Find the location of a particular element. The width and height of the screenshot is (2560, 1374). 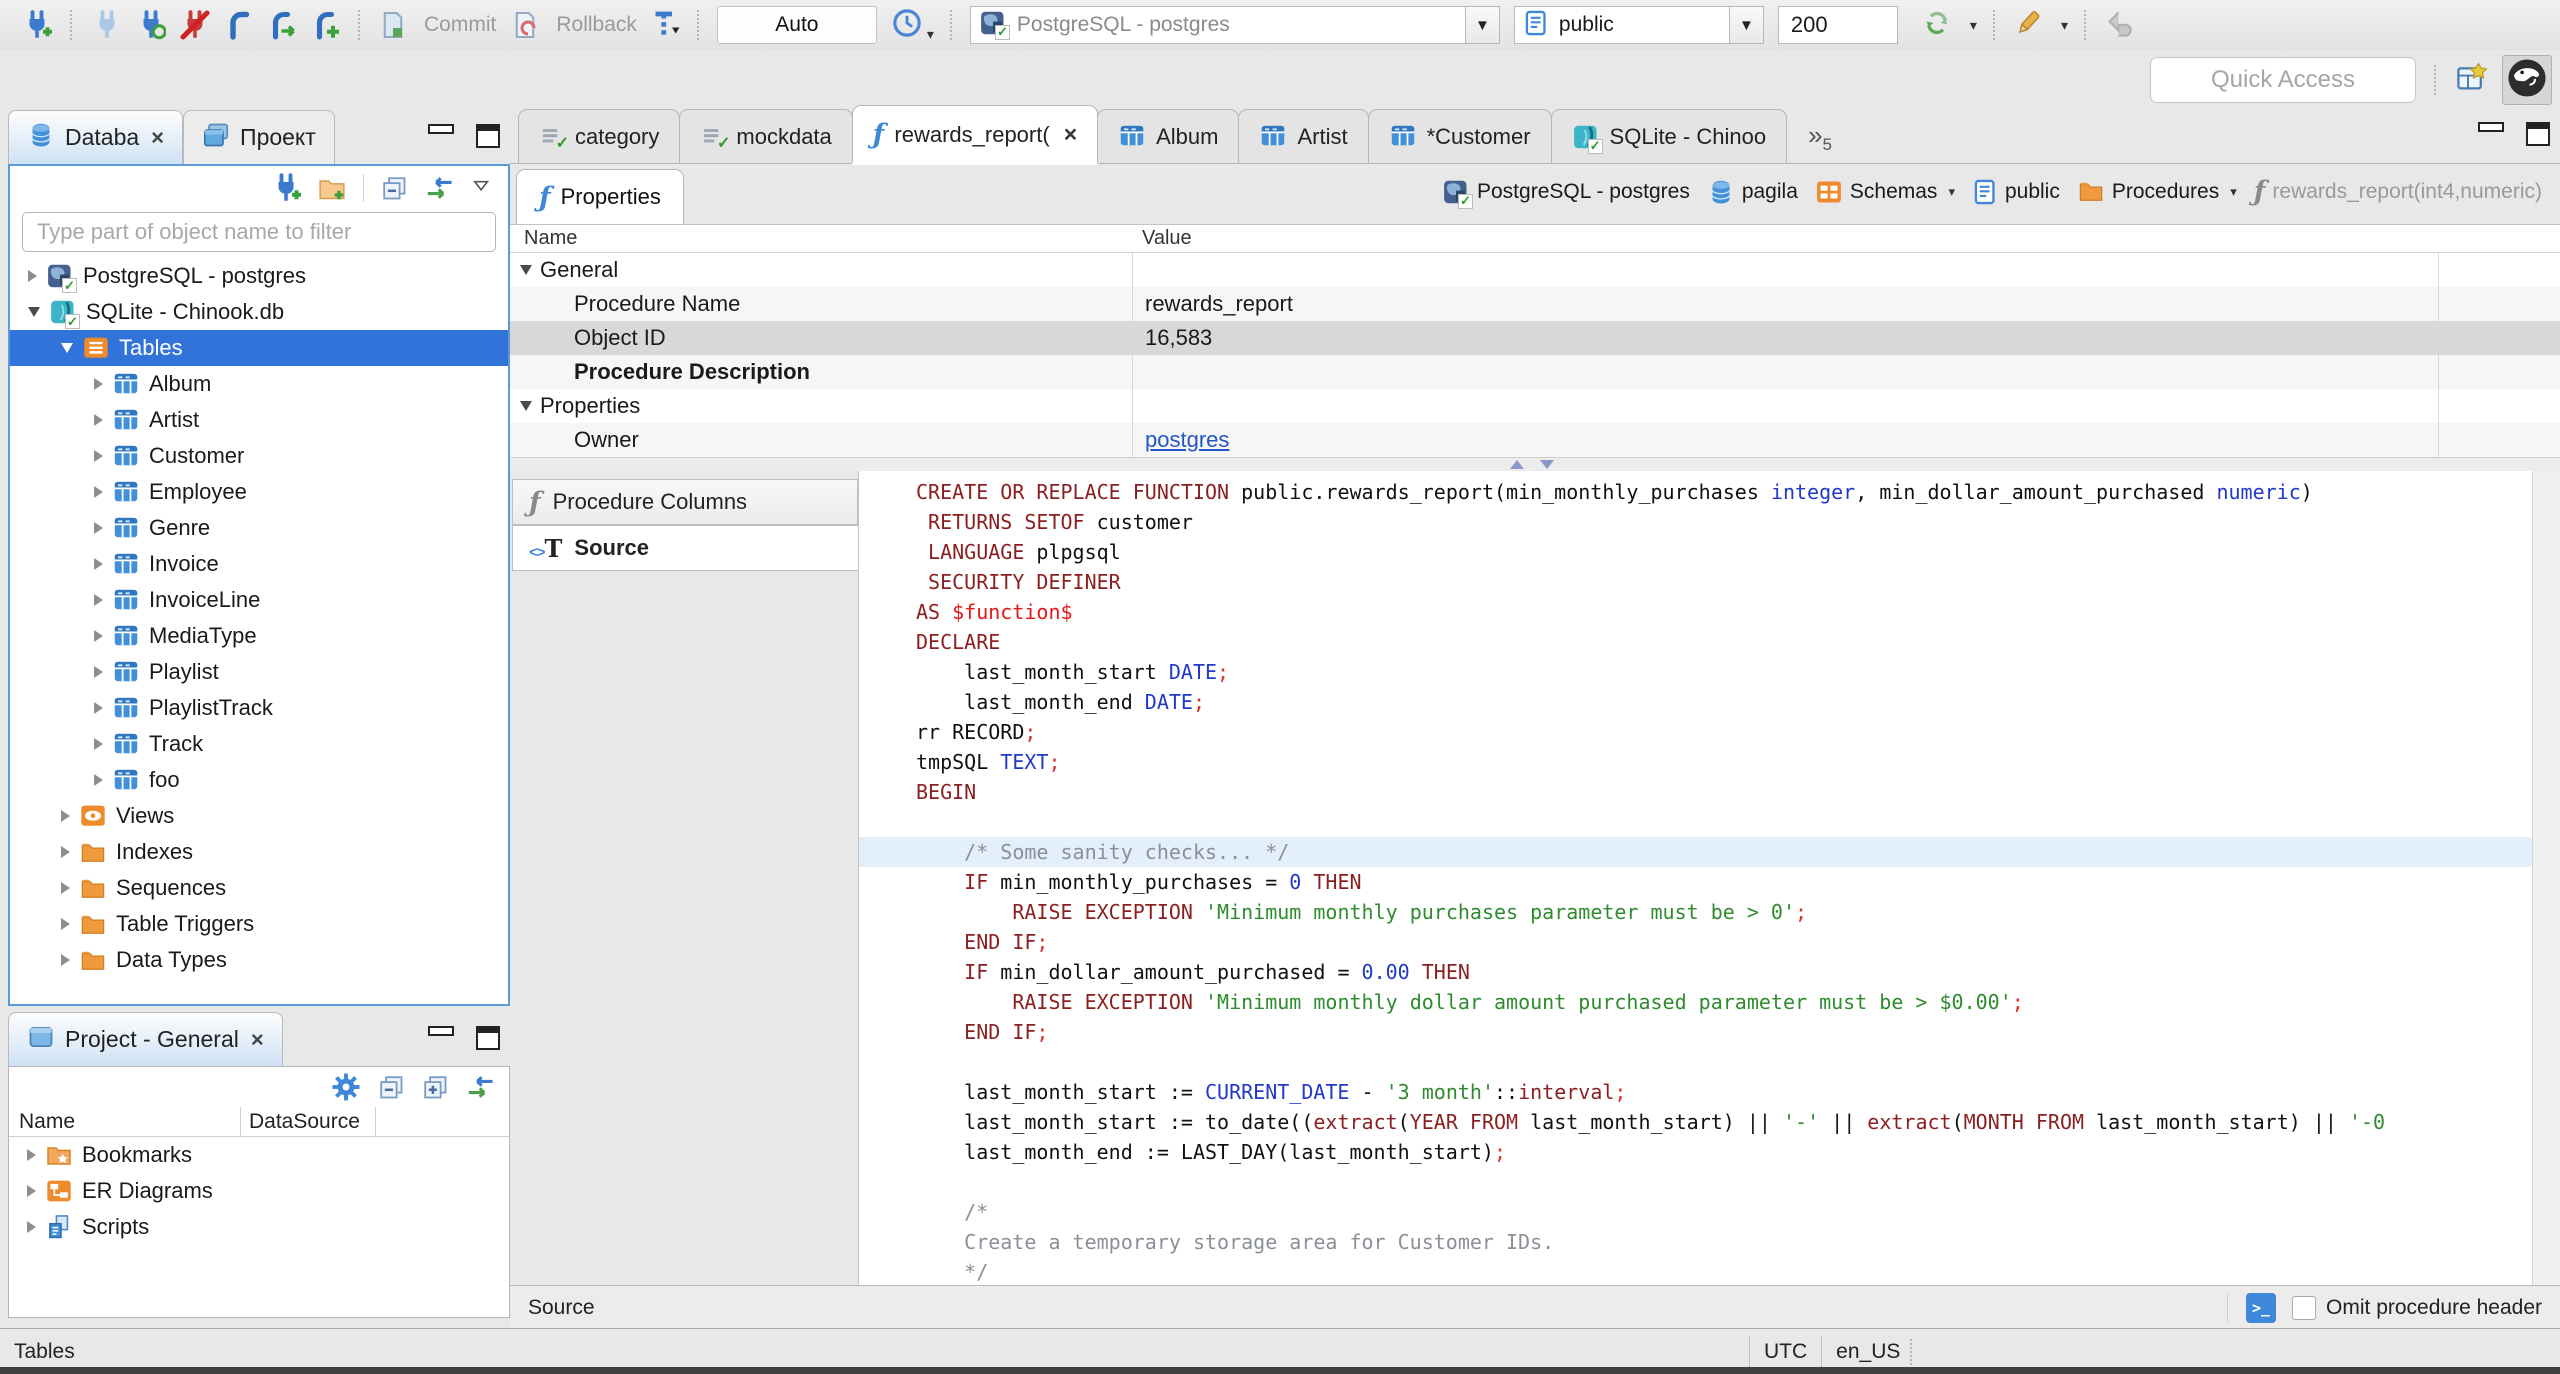

omit-checkbox is located at coordinates (2304, 1307).